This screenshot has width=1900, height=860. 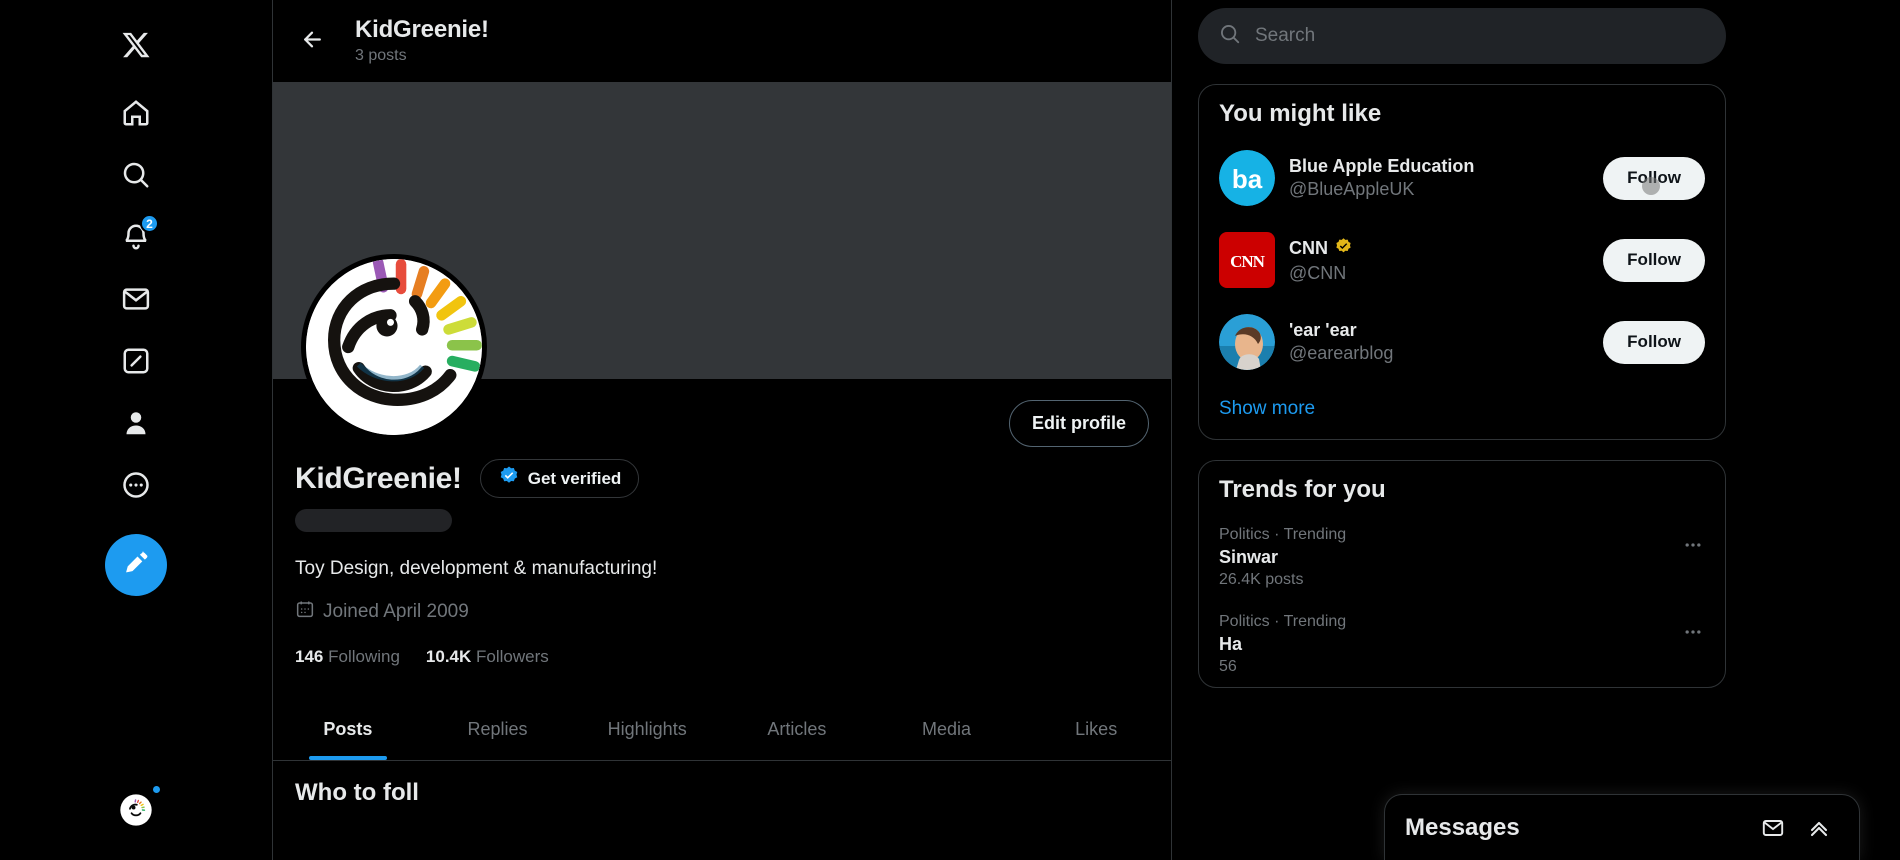 I want to click on sidebar-item-notifications: 2, so click(x=136, y=237).